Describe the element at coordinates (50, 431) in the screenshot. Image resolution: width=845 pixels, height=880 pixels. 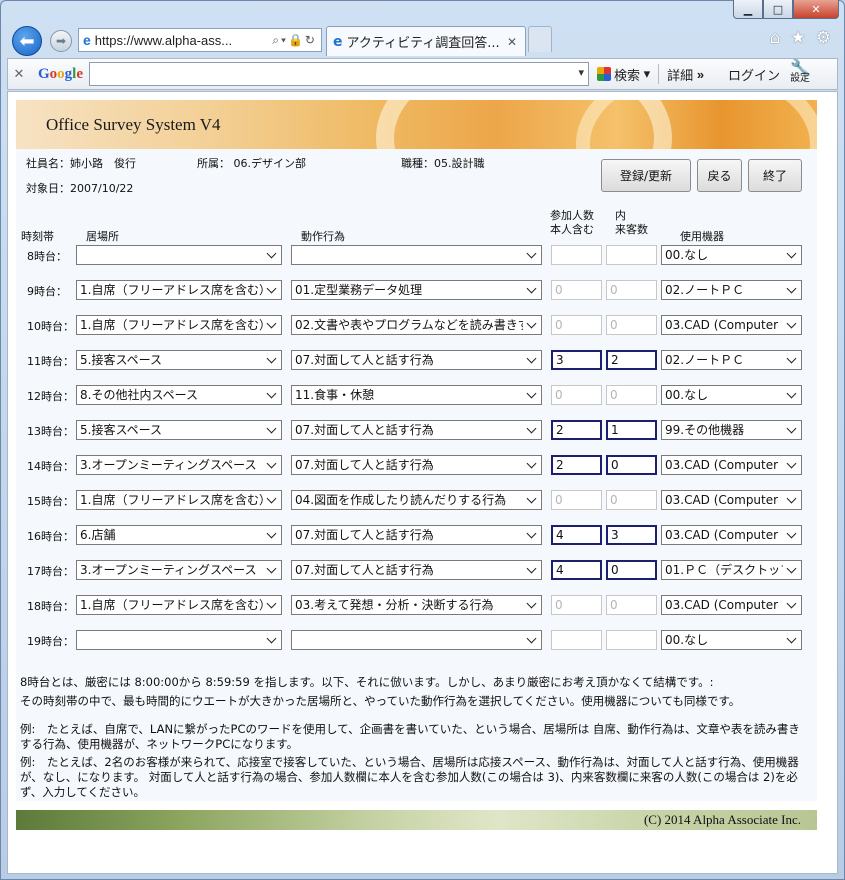
I see `row-time-label: 13時台：` at that location.